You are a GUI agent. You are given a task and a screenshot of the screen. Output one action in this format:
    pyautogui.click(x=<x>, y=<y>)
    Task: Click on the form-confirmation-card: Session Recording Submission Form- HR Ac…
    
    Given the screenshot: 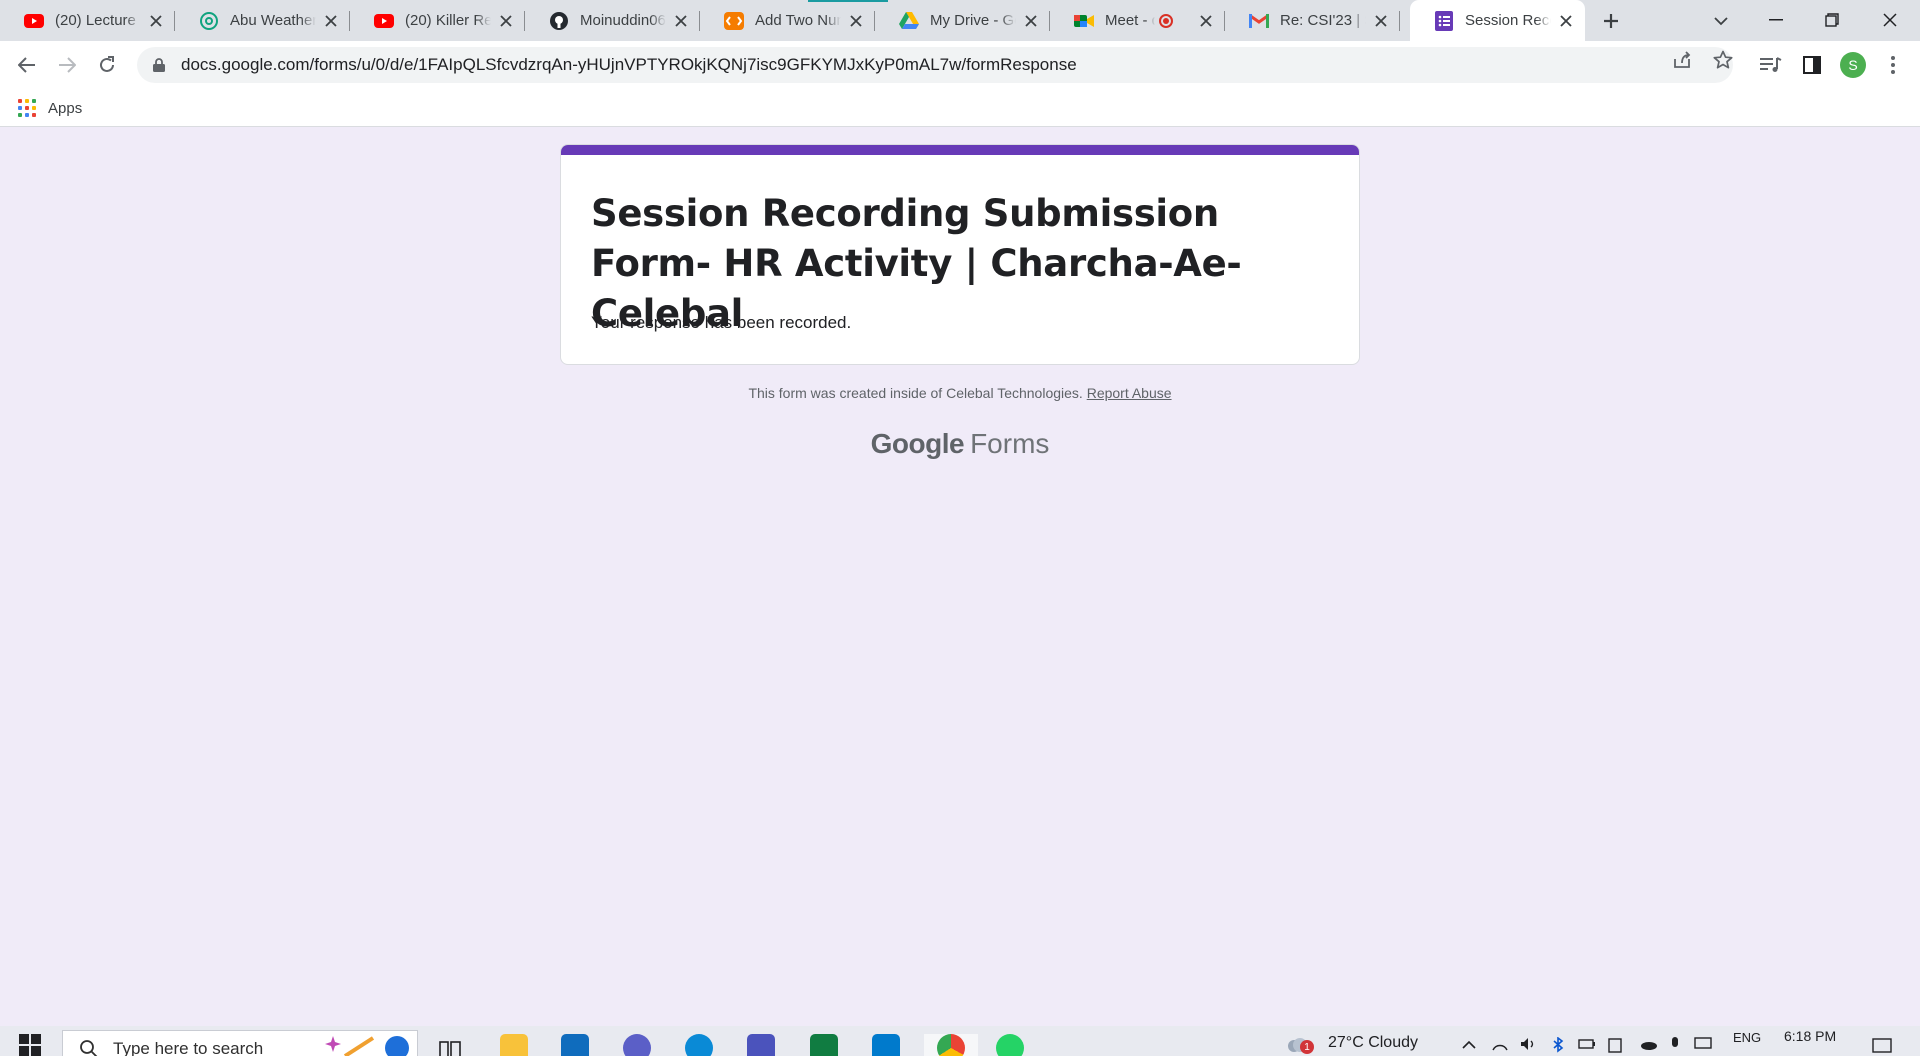 What is the action you would take?
    pyautogui.click(x=960, y=254)
    